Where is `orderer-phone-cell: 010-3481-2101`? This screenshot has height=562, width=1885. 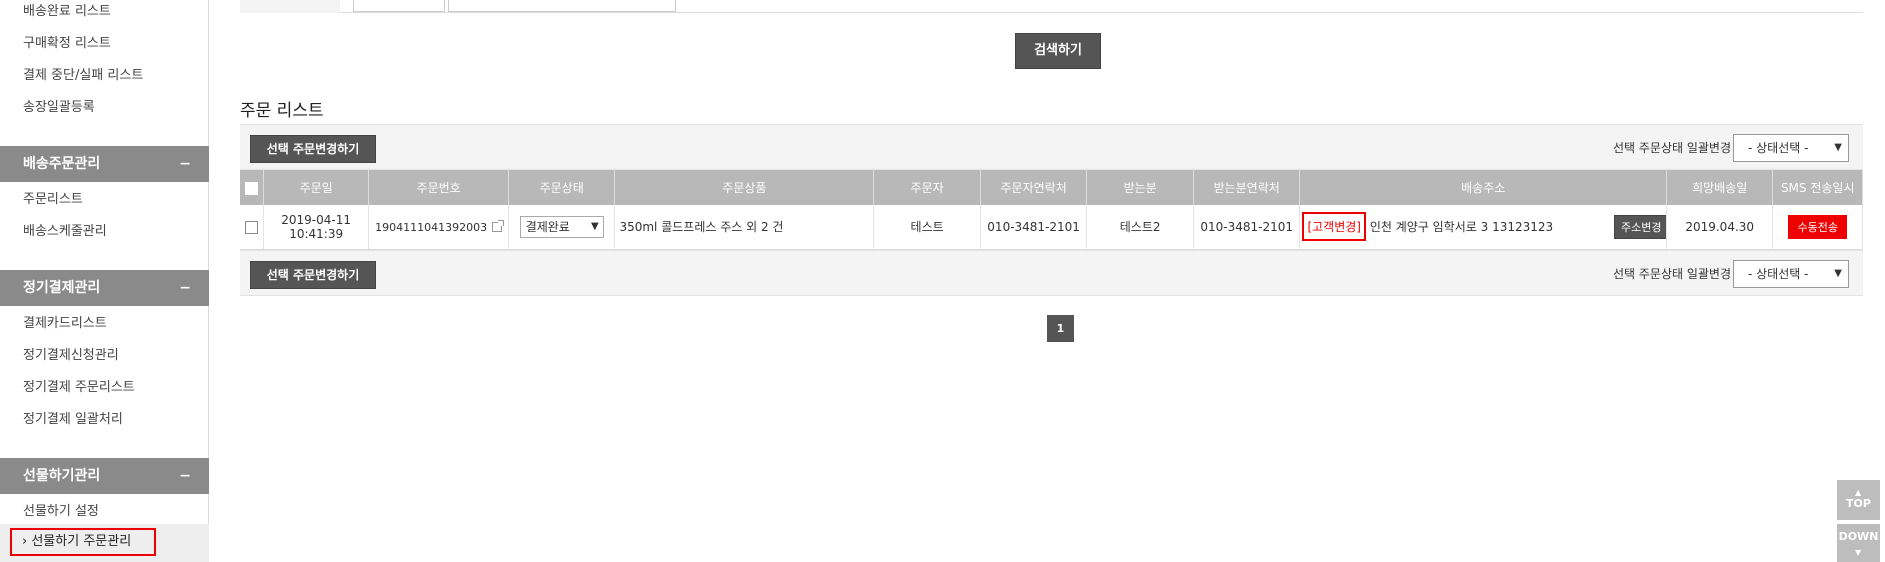 orderer-phone-cell: 010-3481-2101 is located at coordinates (1034, 227).